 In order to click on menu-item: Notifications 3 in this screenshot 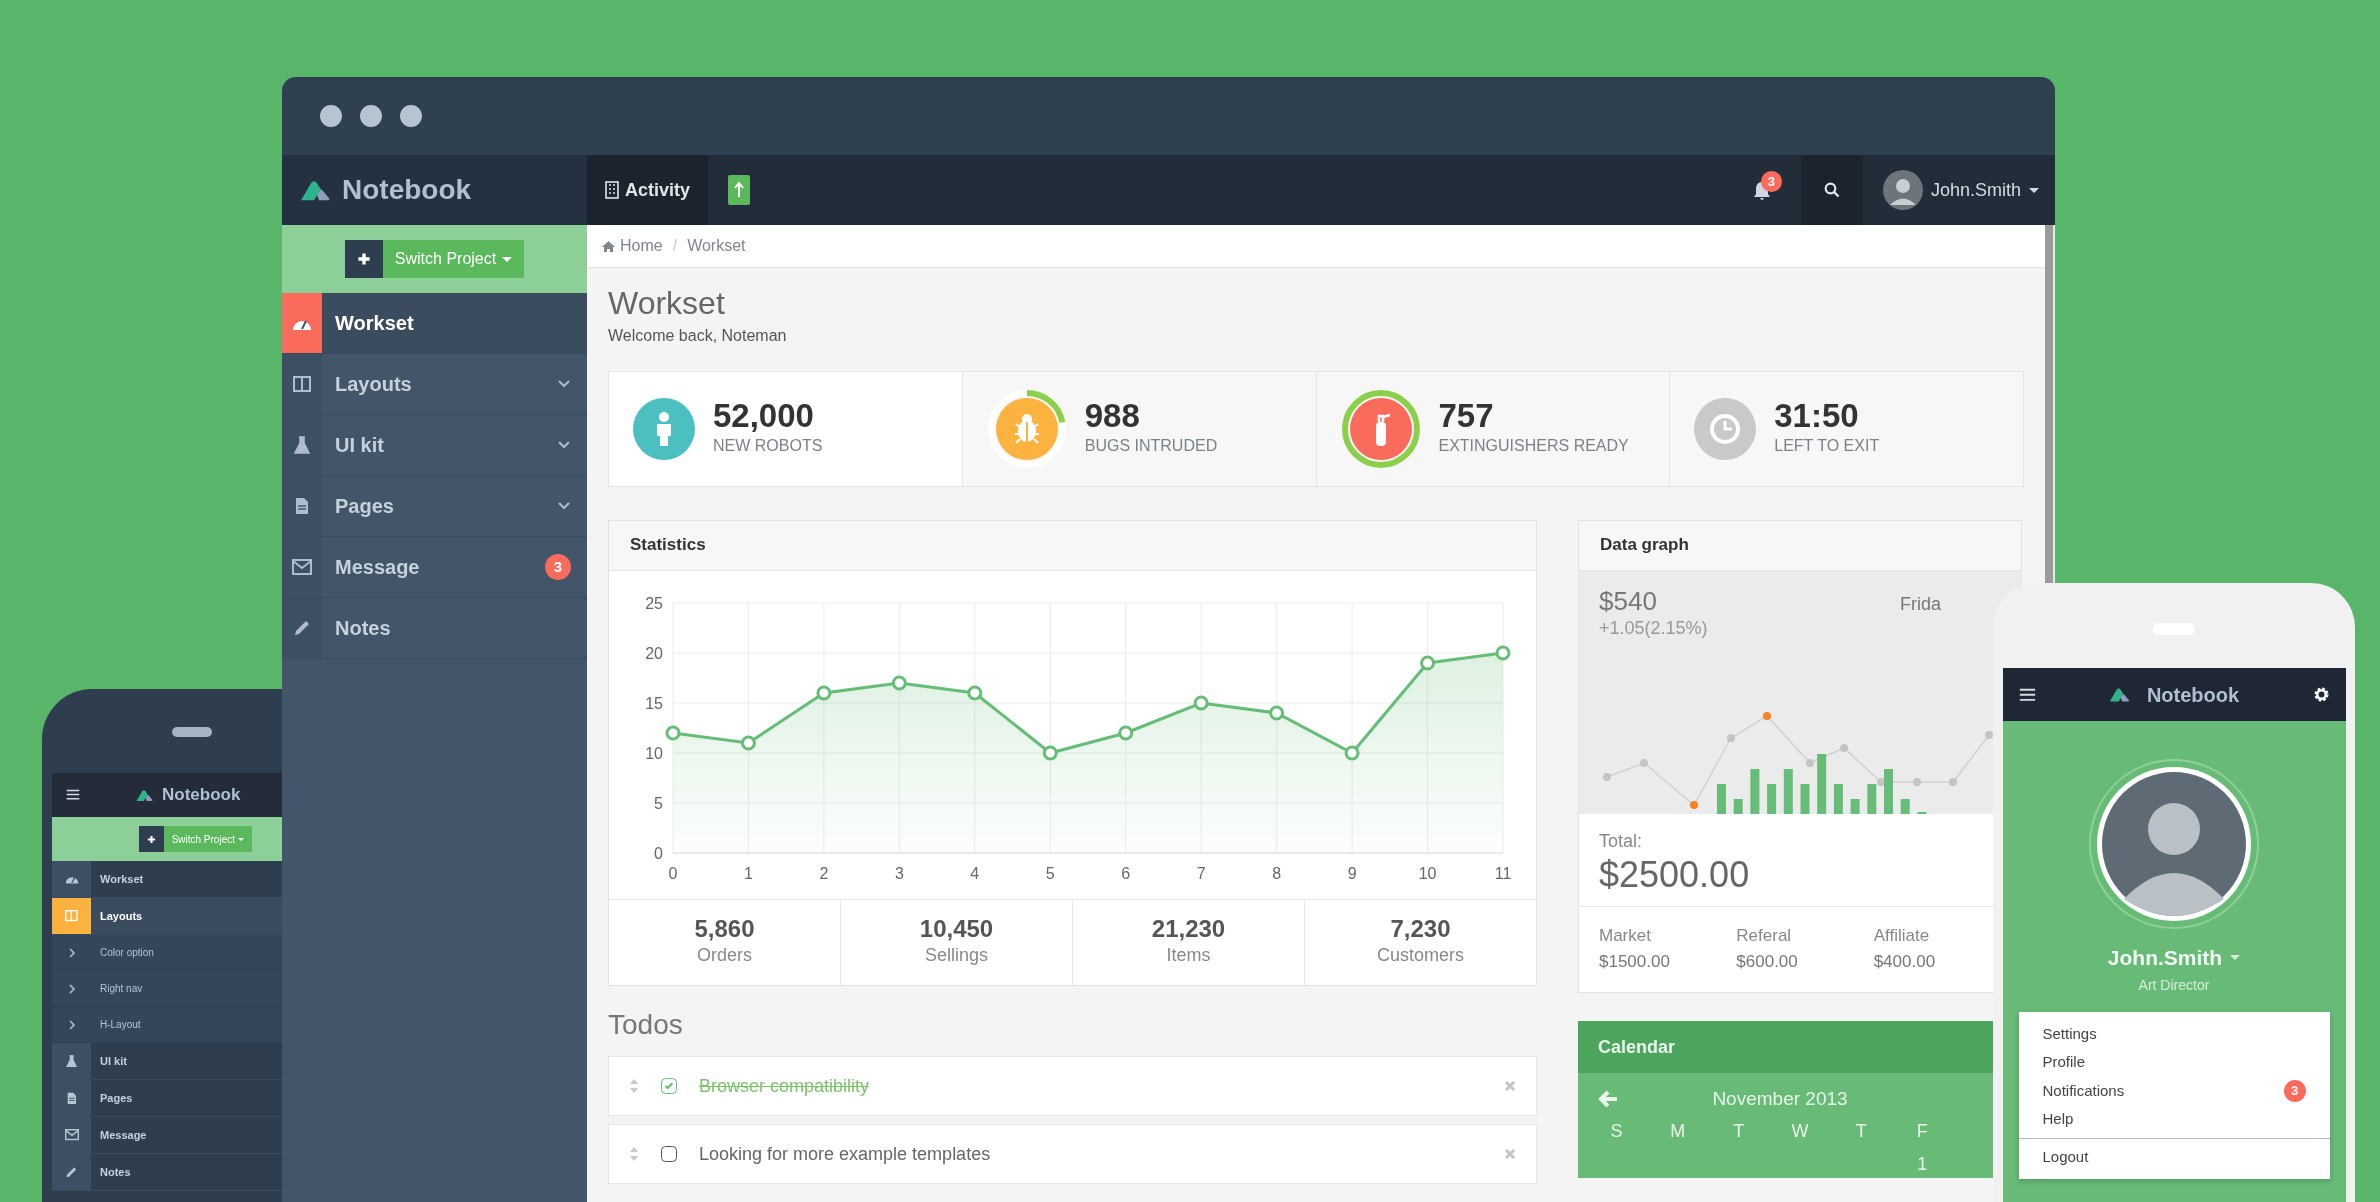, I will do `click(2174, 1090)`.